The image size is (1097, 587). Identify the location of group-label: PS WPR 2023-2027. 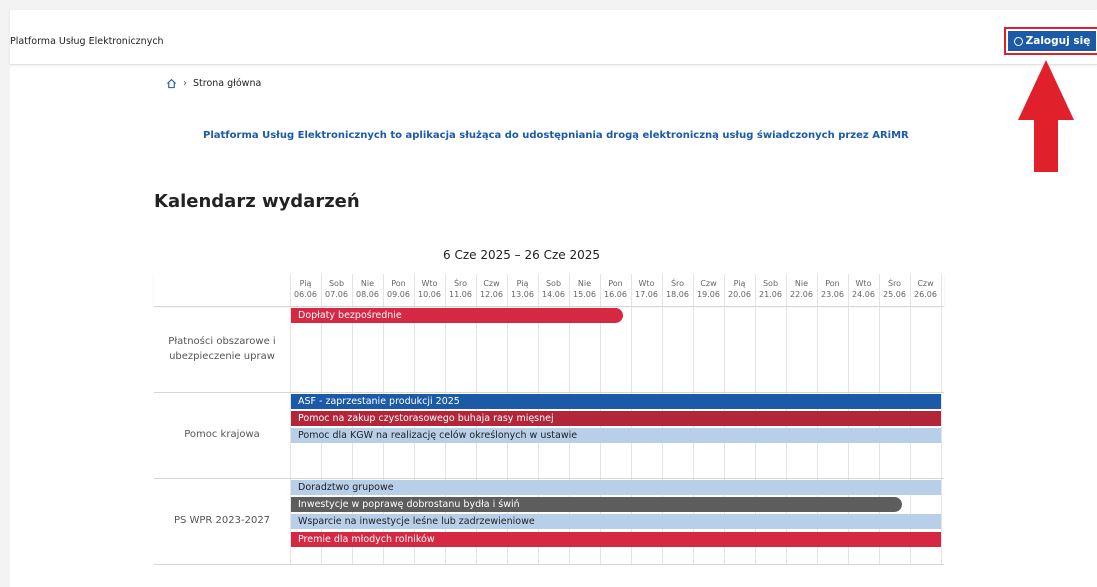
(222, 520).